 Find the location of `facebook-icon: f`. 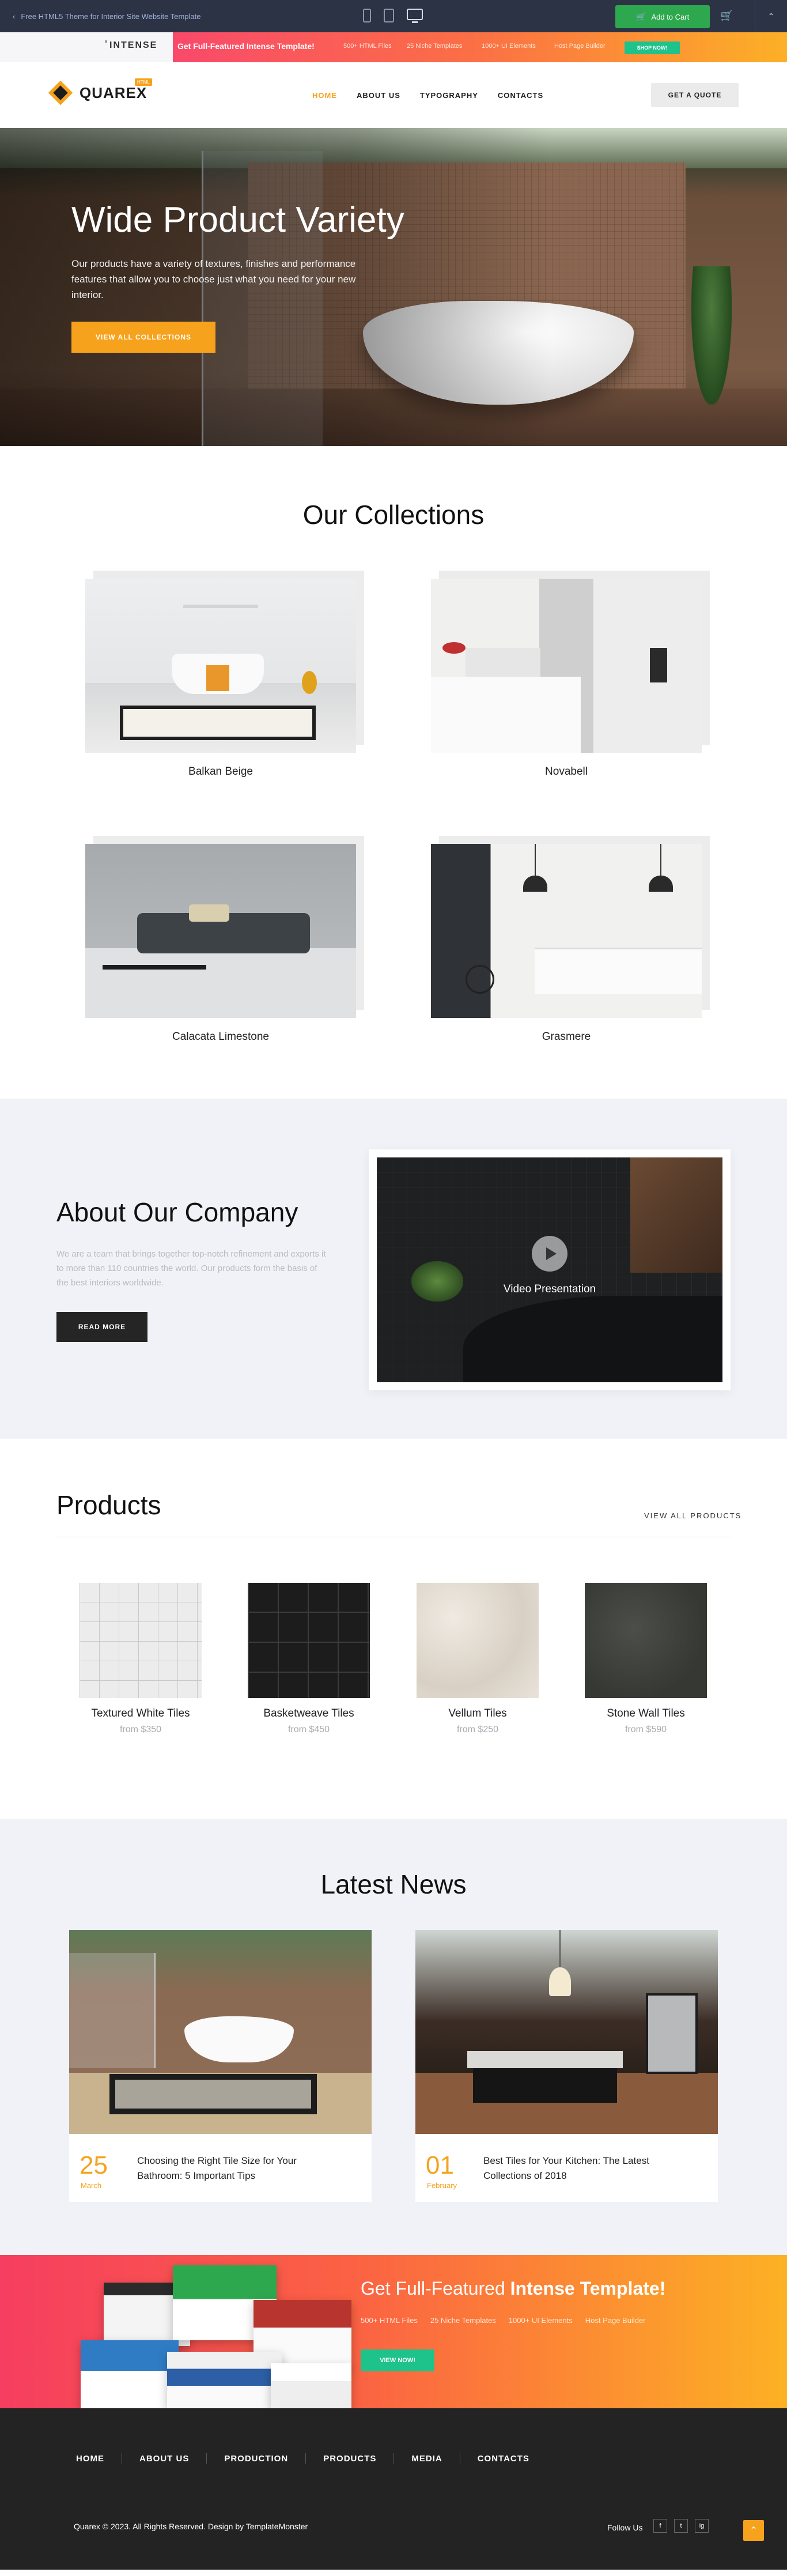

facebook-icon: f is located at coordinates (660, 2526).